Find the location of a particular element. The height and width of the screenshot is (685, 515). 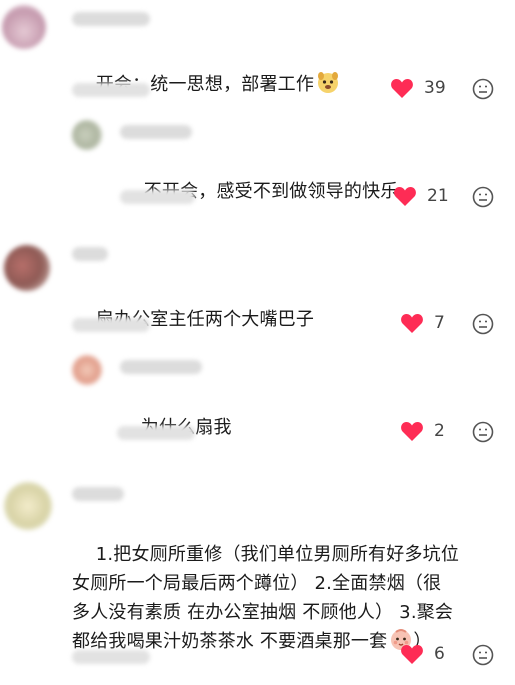

like-count: 39 is located at coordinates (435, 88).